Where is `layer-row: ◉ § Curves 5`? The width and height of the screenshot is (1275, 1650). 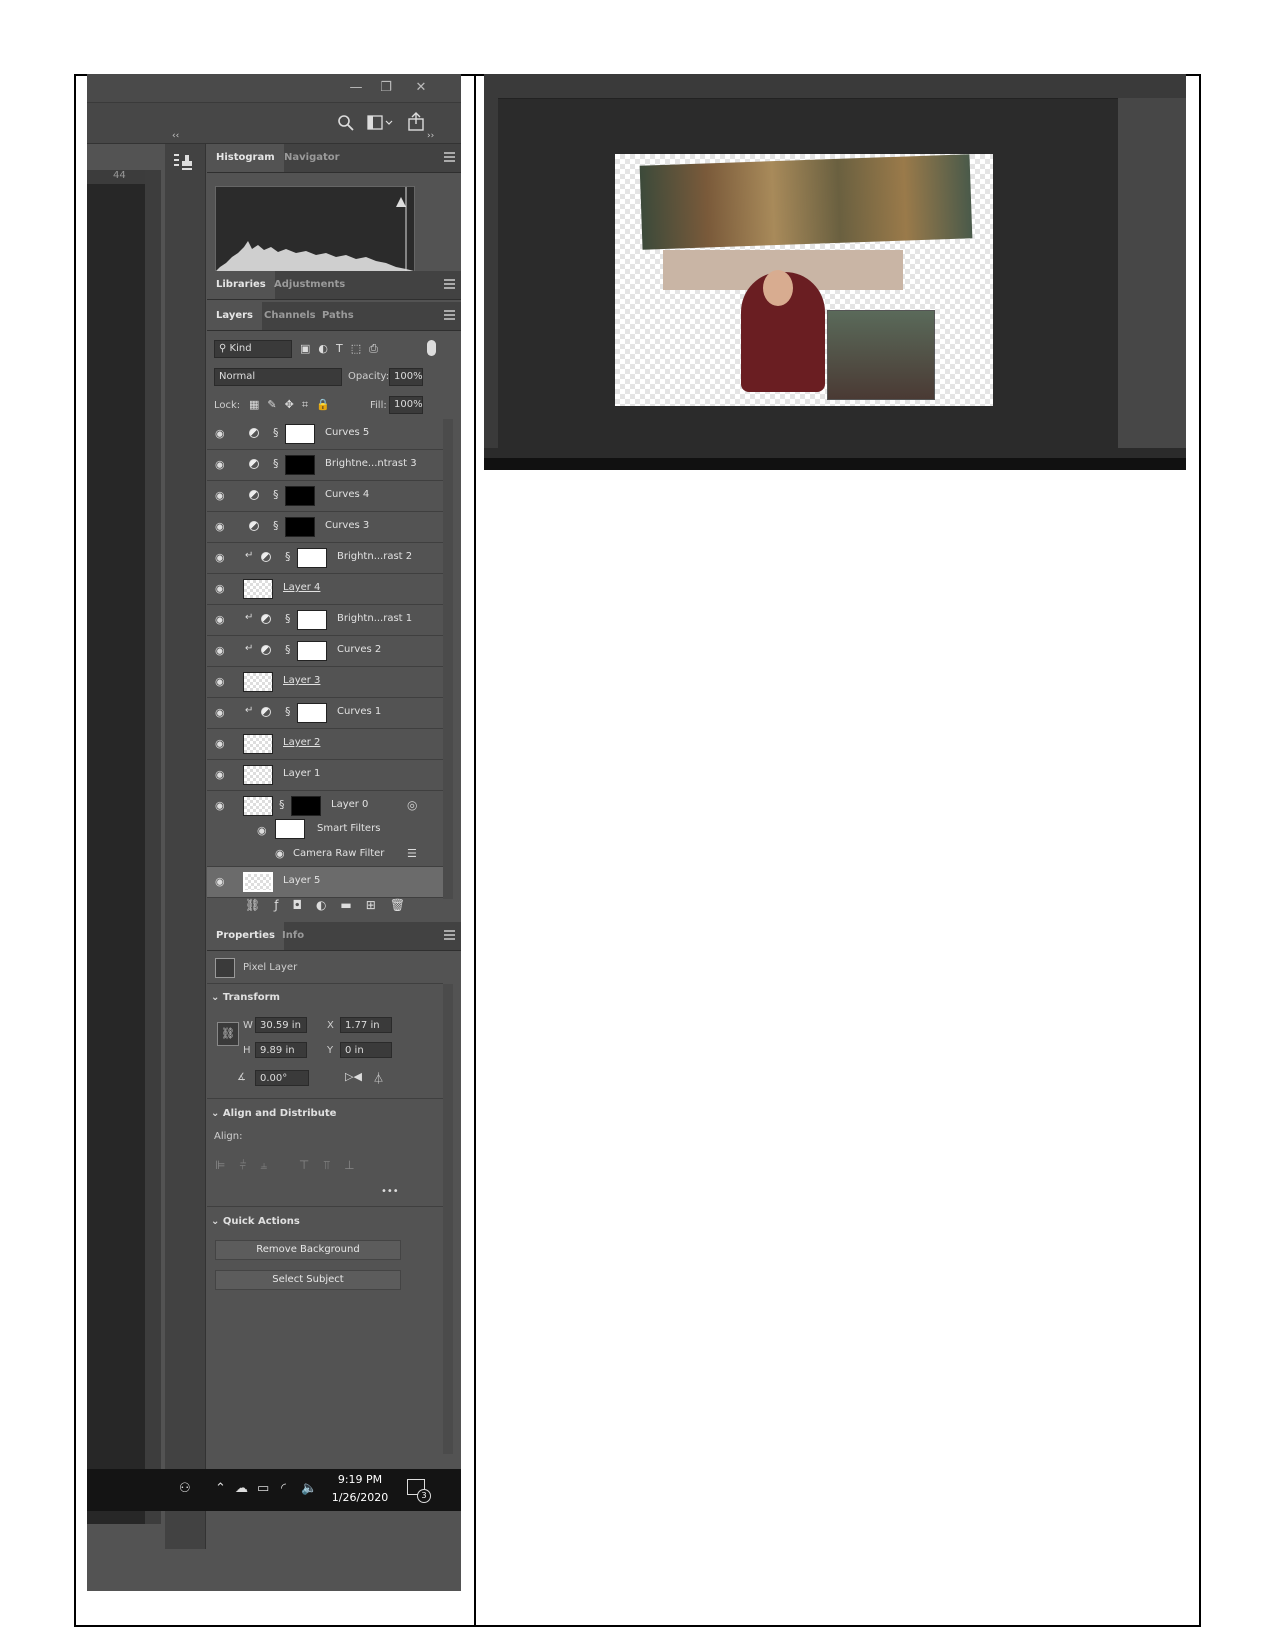
layer-row: ◉ § Curves 5 is located at coordinates (325, 434).